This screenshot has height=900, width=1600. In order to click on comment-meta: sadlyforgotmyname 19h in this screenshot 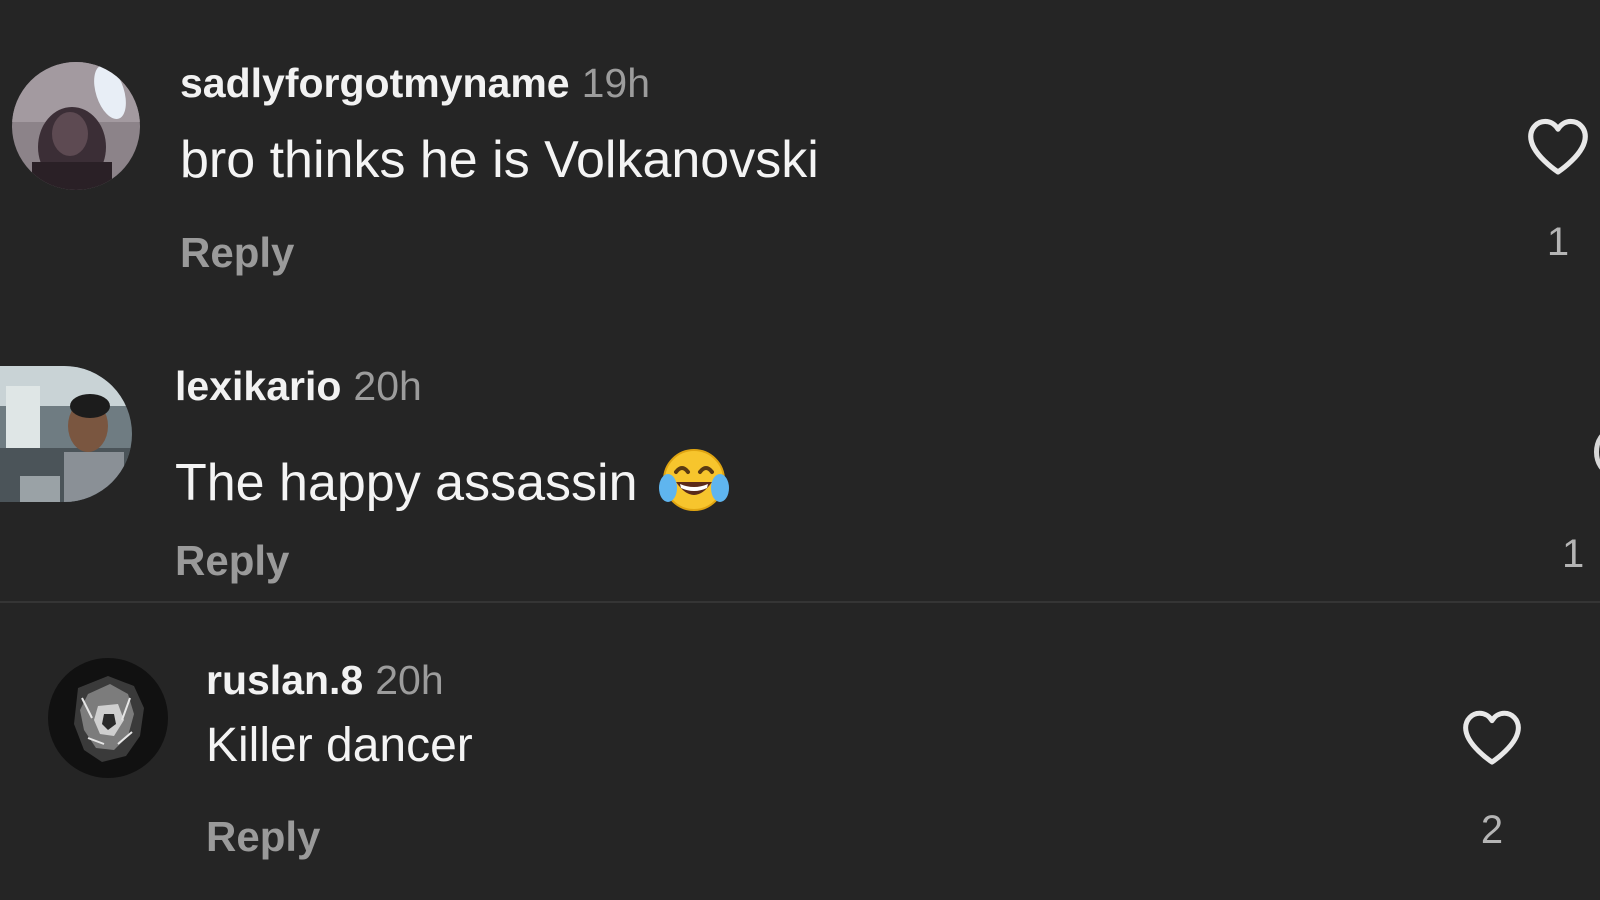, I will do `click(415, 83)`.